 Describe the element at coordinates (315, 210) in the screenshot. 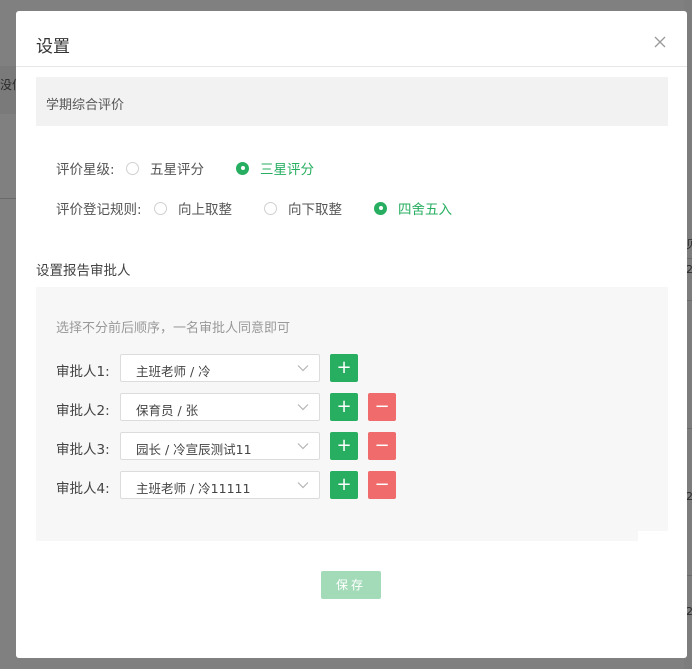

I see `radio-label: 向下取整` at that location.